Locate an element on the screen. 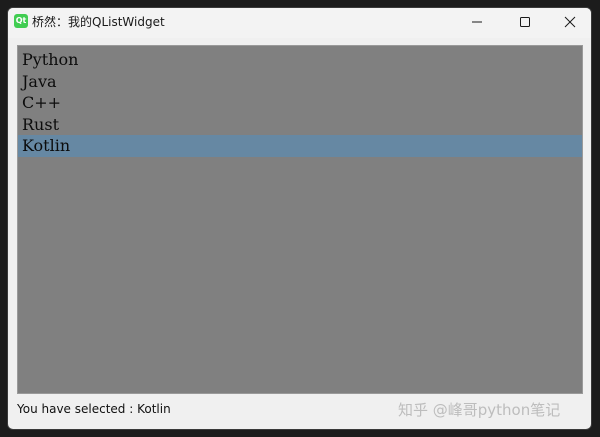 This screenshot has height=437, width=600. list-item-java: Java is located at coordinates (300, 82).